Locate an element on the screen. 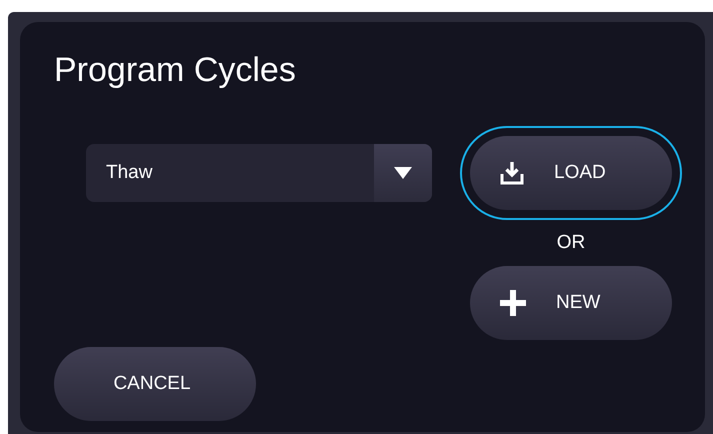 This screenshot has width=713, height=434. dialog-title: Program Cycles is located at coordinates (175, 70).